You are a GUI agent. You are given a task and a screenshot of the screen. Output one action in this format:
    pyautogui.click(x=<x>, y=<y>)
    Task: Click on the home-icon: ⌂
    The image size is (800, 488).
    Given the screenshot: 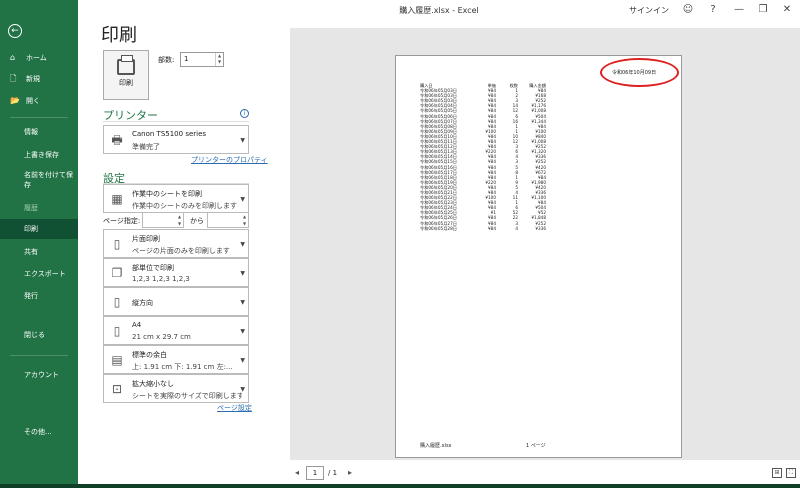 What is the action you would take?
    pyautogui.click(x=13, y=57)
    